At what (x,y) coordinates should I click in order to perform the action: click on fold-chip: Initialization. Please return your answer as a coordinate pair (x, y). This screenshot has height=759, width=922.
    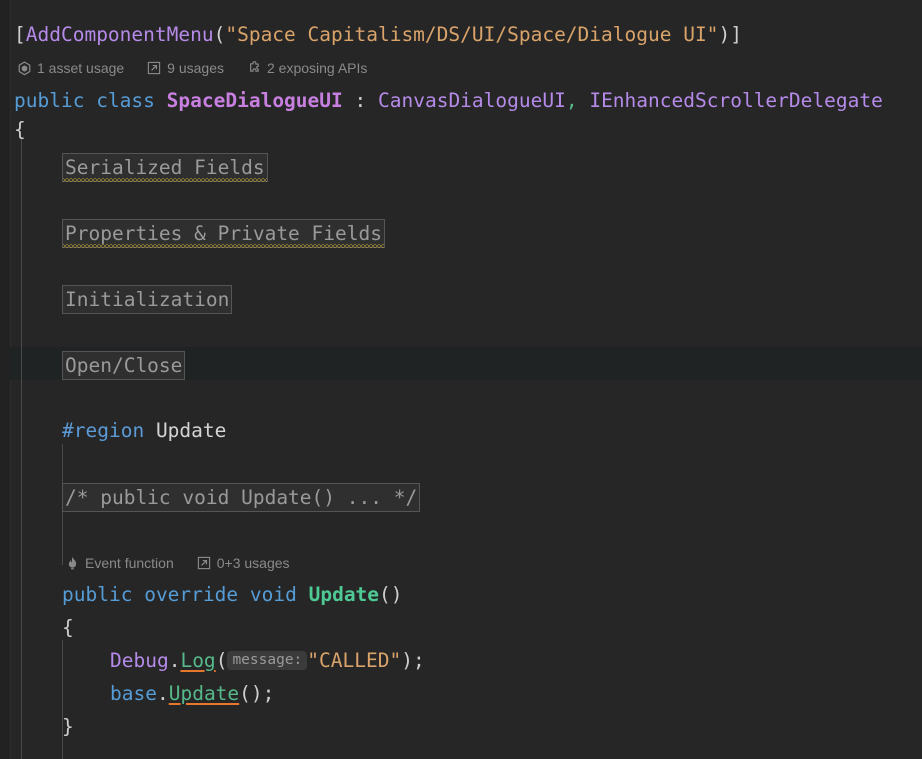
    Looking at the image, I should click on (147, 299).